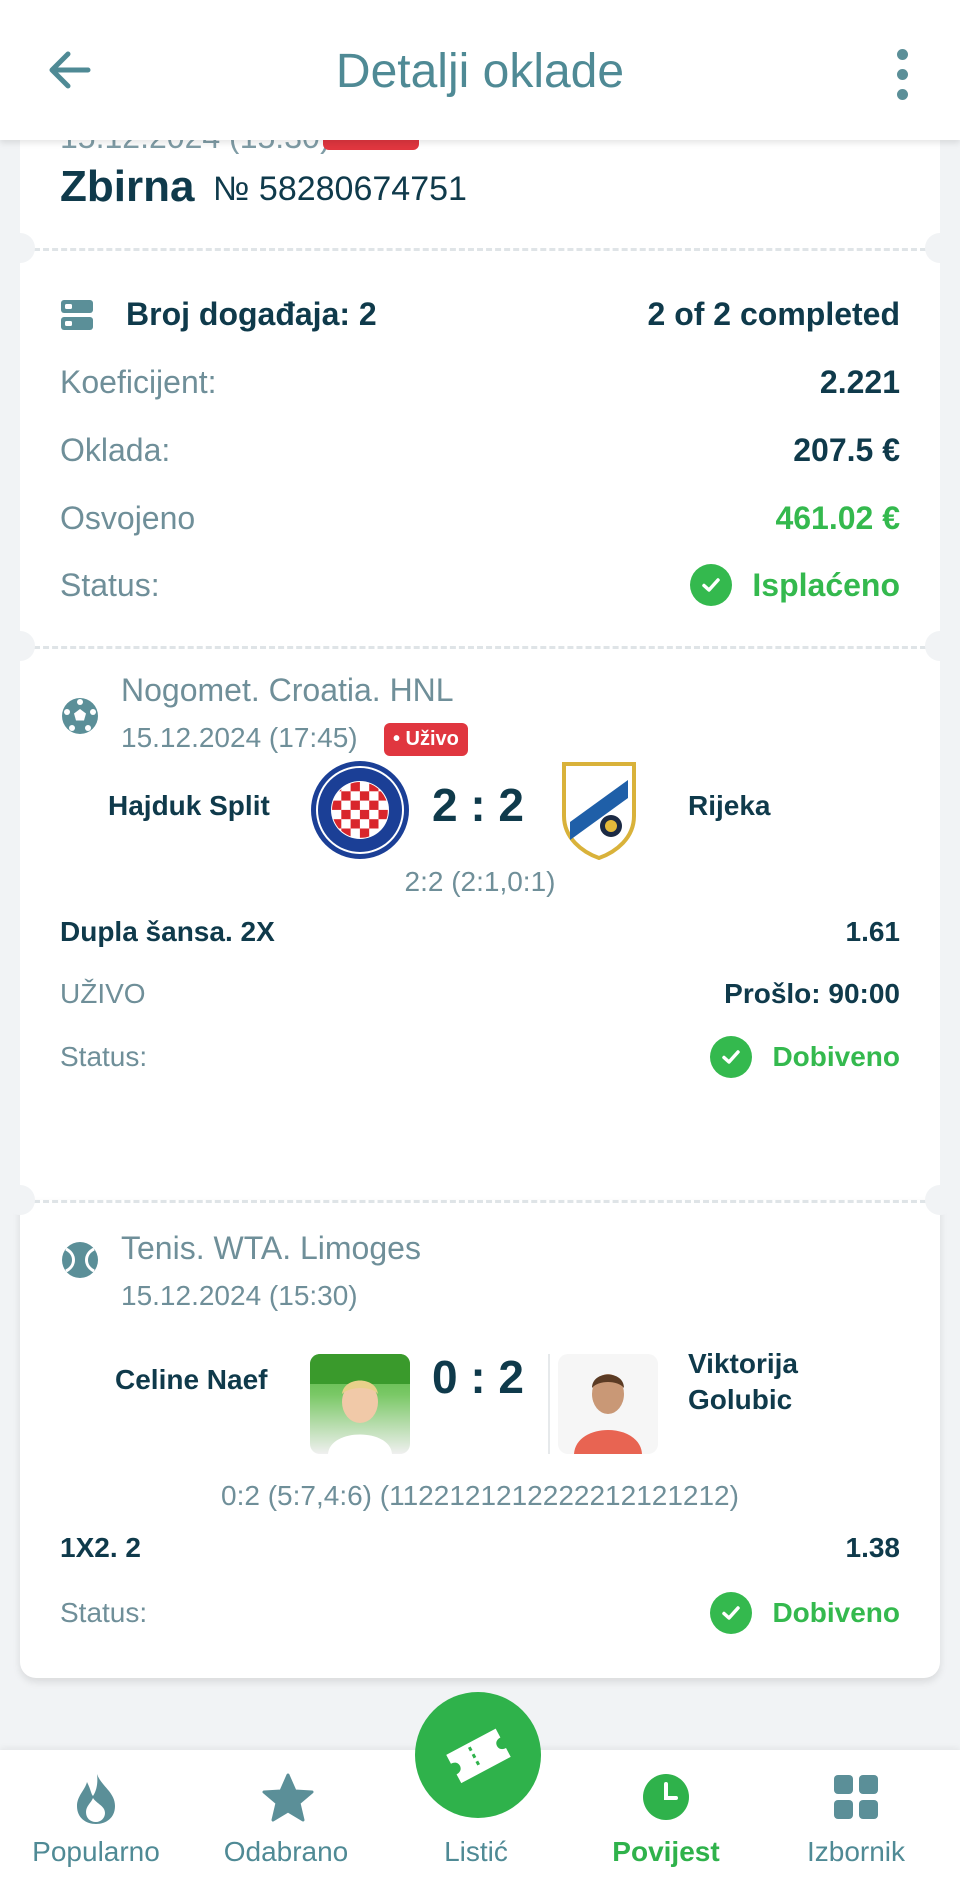 The image size is (960, 1891). What do you see at coordinates (549, 1404) in the screenshot?
I see `divider` at bounding box center [549, 1404].